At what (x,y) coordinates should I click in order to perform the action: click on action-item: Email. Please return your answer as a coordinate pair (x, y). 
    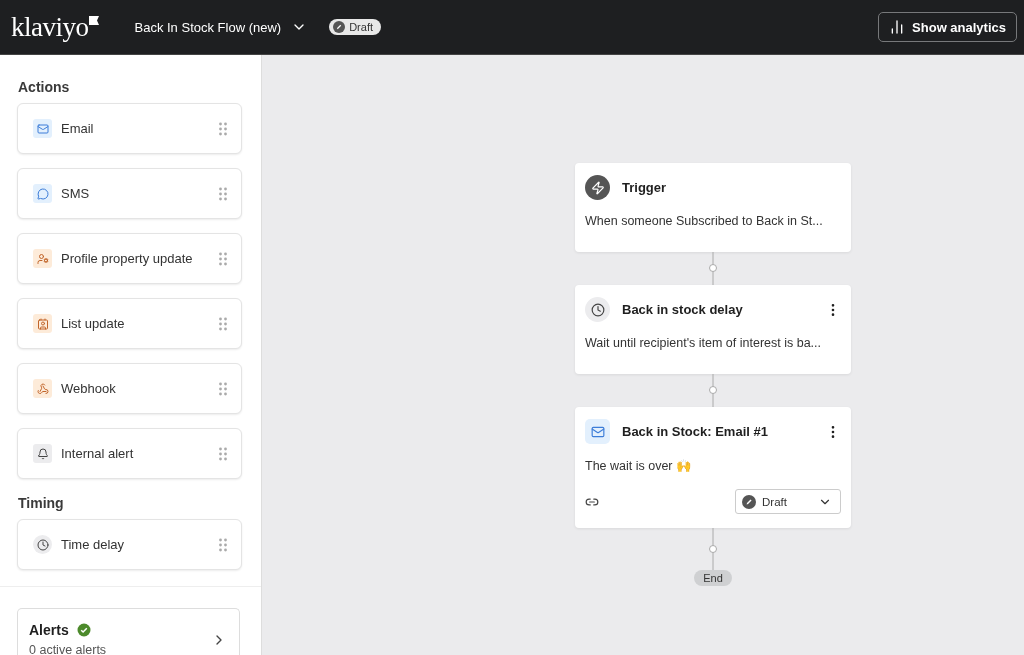
    Looking at the image, I should click on (129, 128).